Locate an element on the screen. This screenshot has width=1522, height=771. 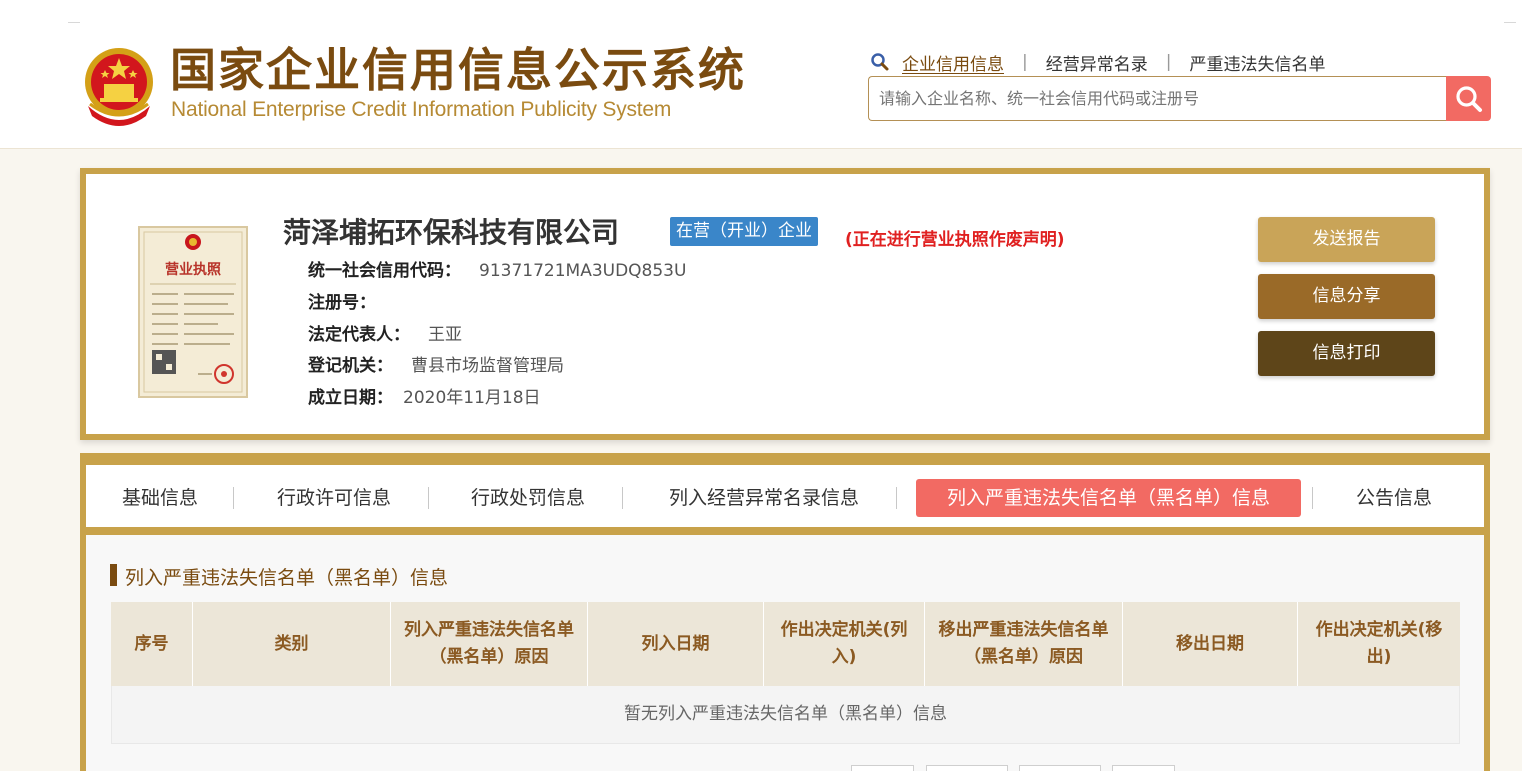
field-label: 成立日期： is located at coordinates (350, 398).